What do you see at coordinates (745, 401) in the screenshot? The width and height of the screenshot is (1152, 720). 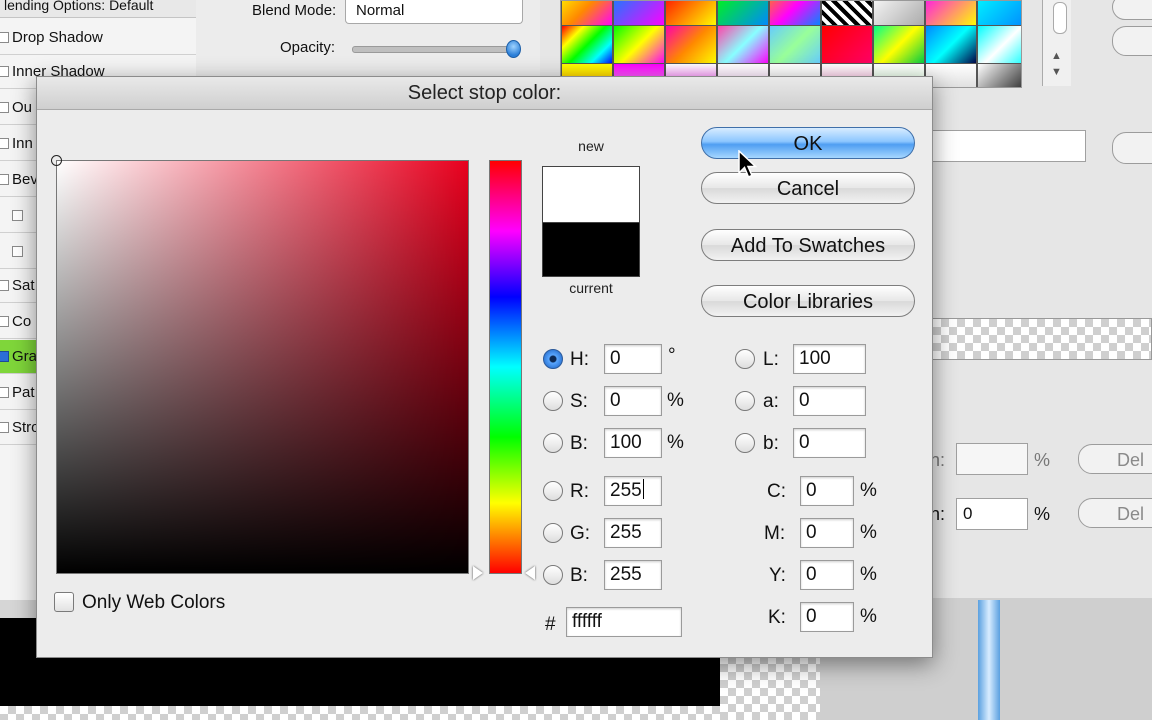 I see `lab-a-radio` at bounding box center [745, 401].